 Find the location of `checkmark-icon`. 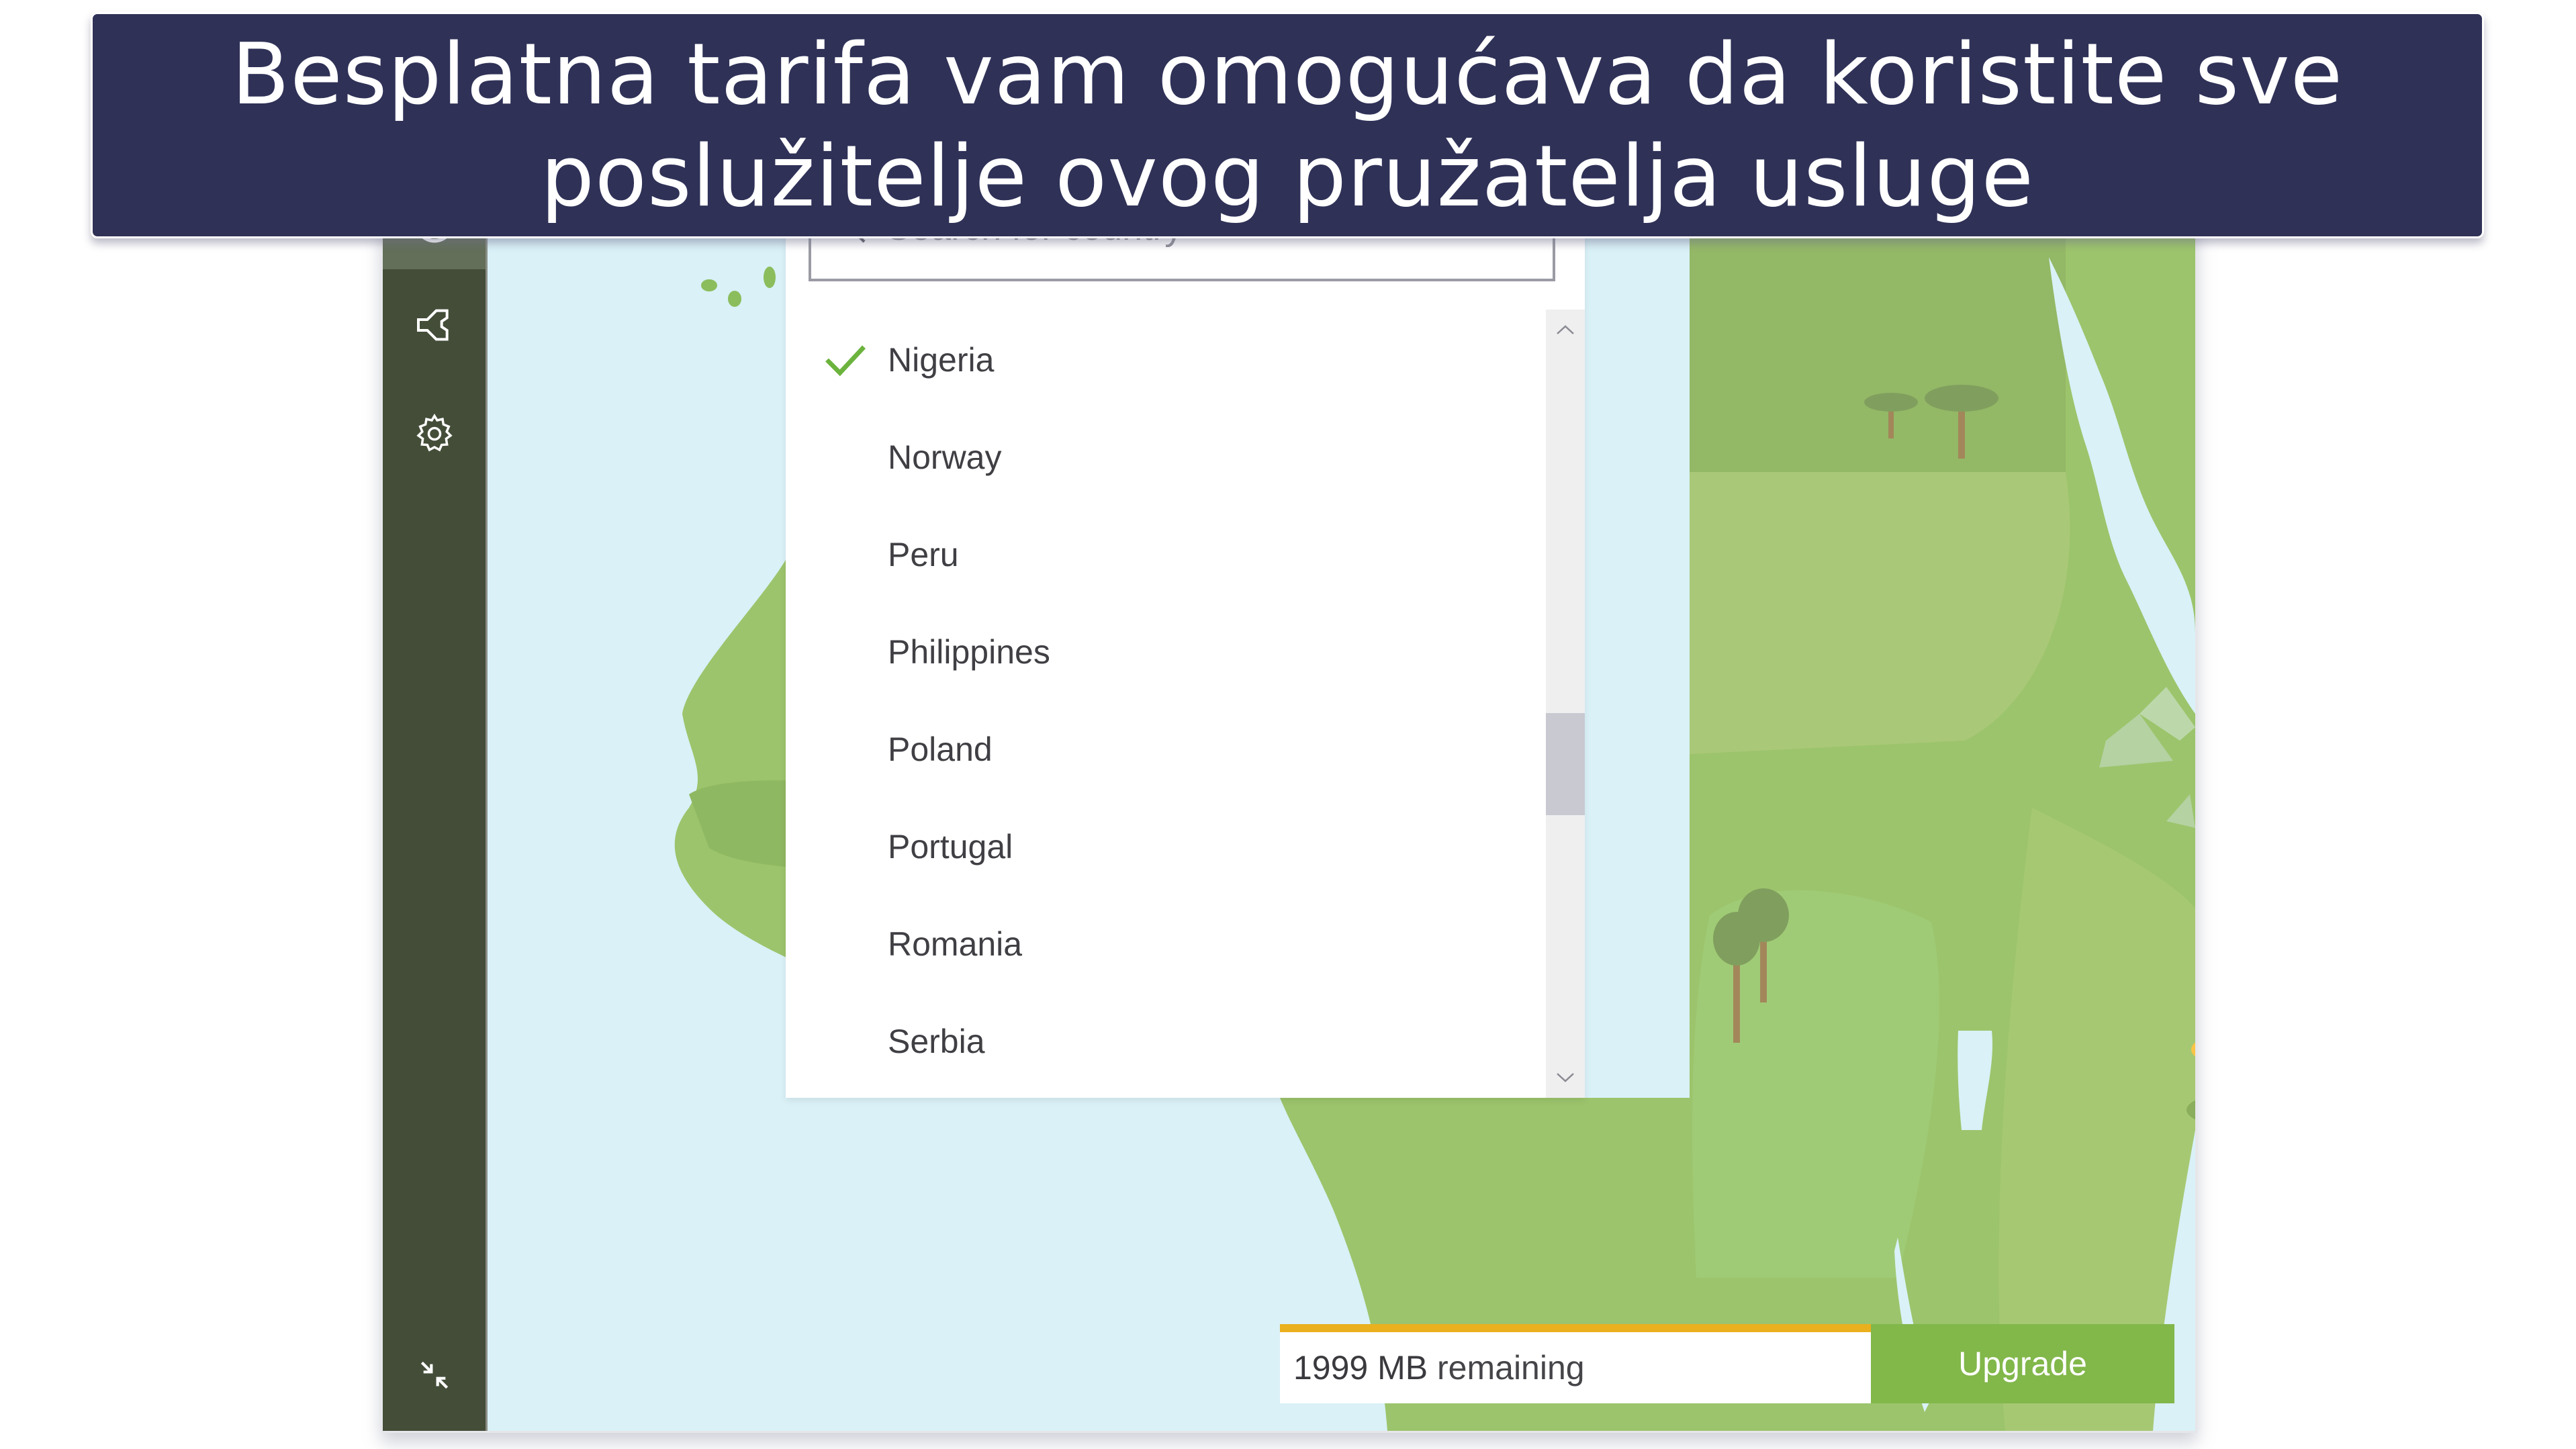

checkmark-icon is located at coordinates (845, 360).